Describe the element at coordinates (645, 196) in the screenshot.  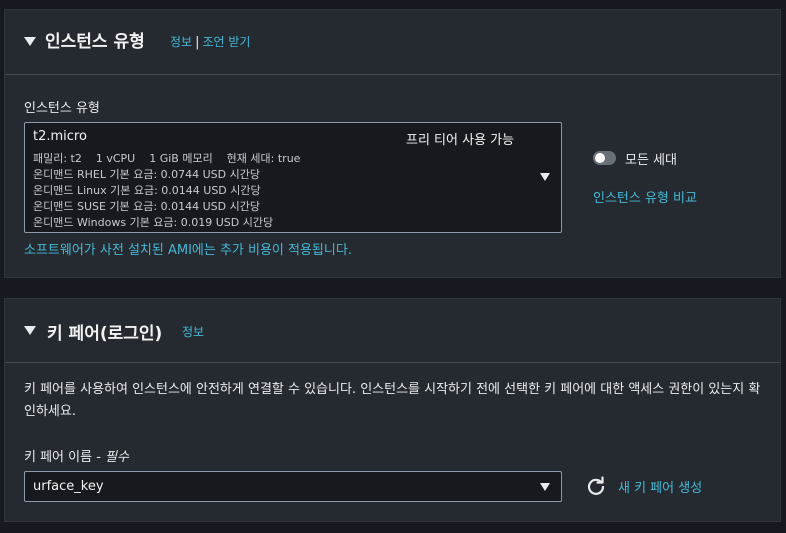
I see `compare-instance-types-link: 인스턴스 유형 비교` at that location.